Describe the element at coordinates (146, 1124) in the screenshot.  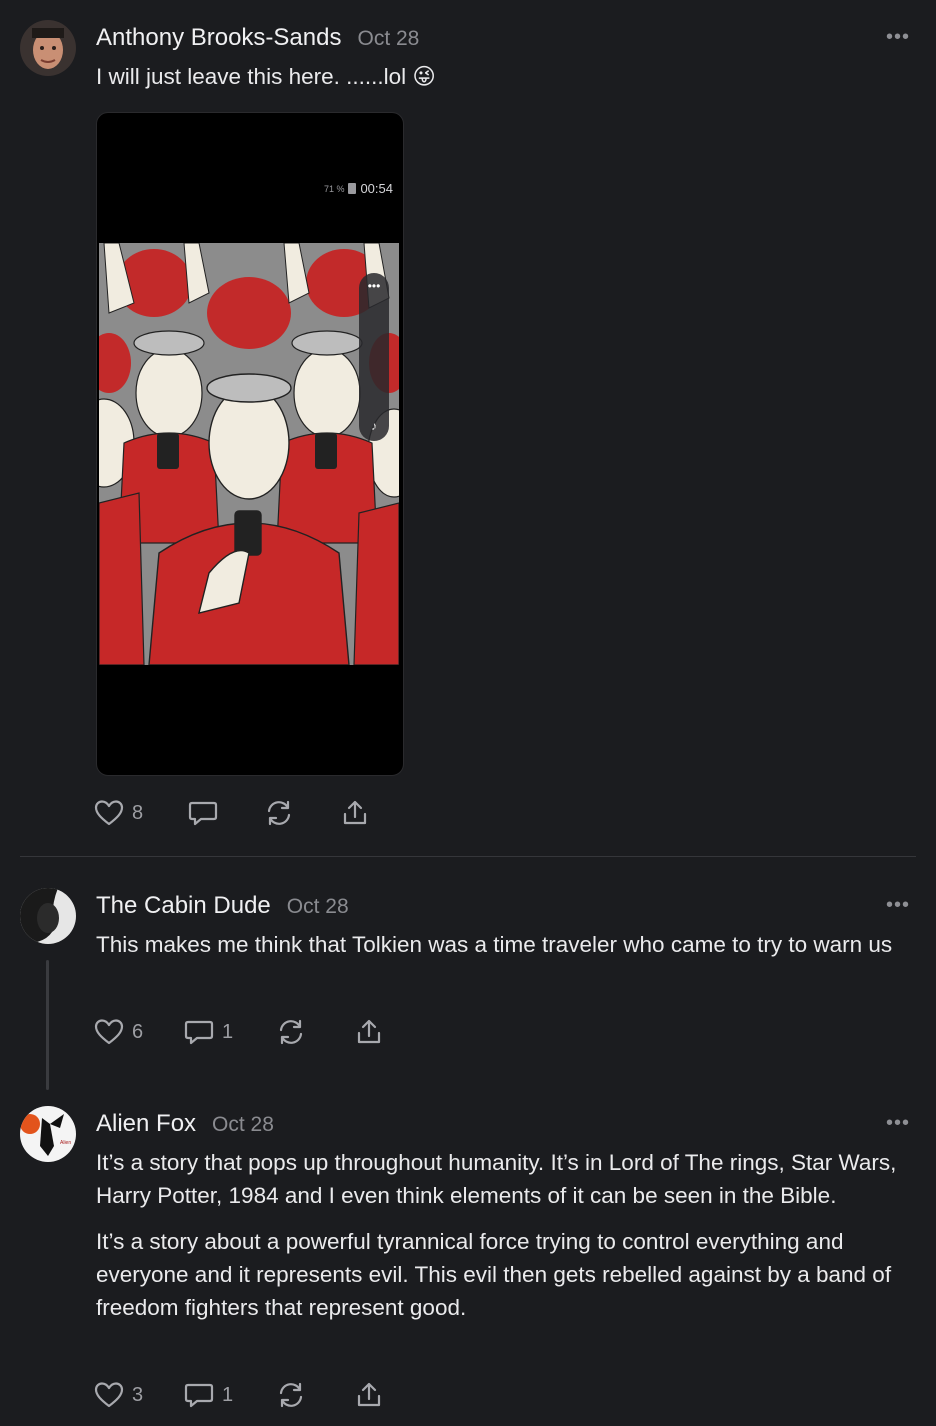
I see `author-name: Alien Fox` at that location.